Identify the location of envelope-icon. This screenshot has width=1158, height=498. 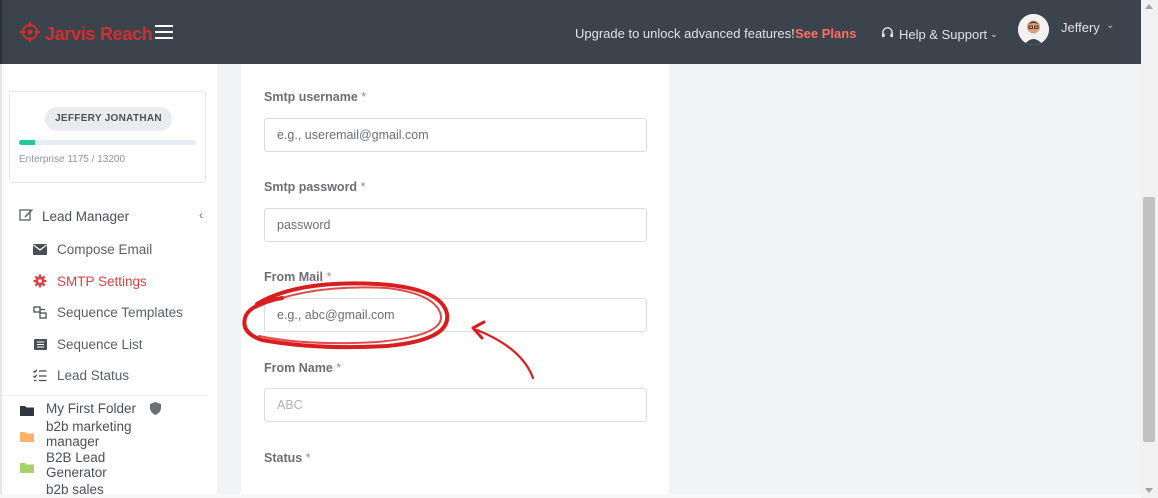
(40, 249).